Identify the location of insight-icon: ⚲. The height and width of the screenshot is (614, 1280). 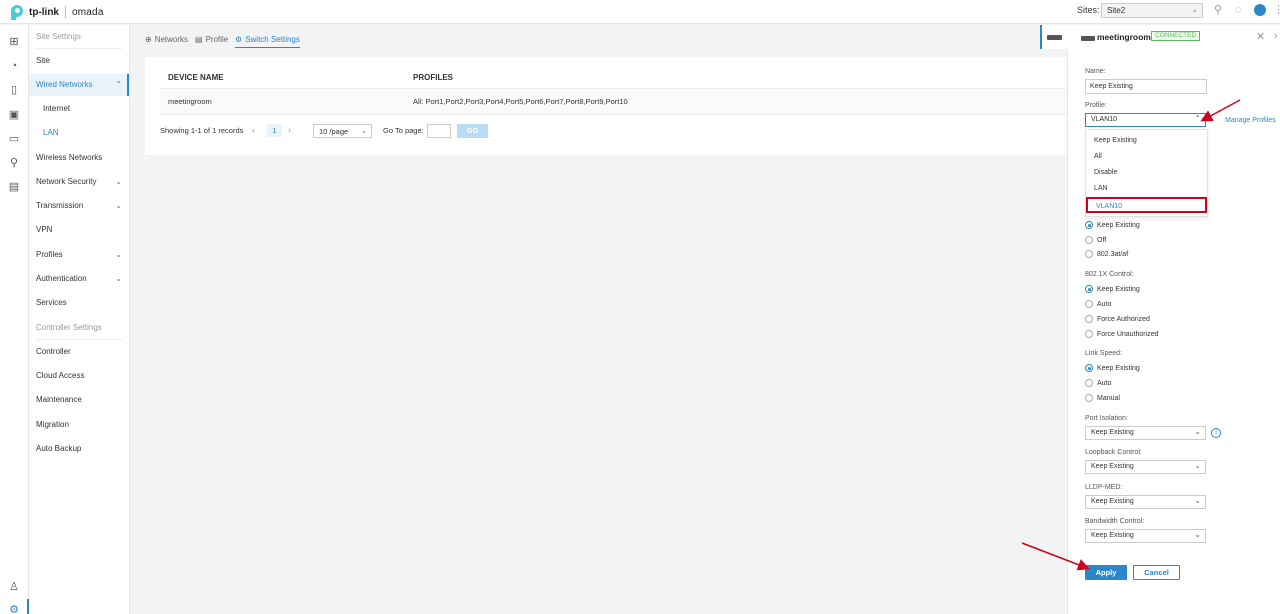
(14, 163).